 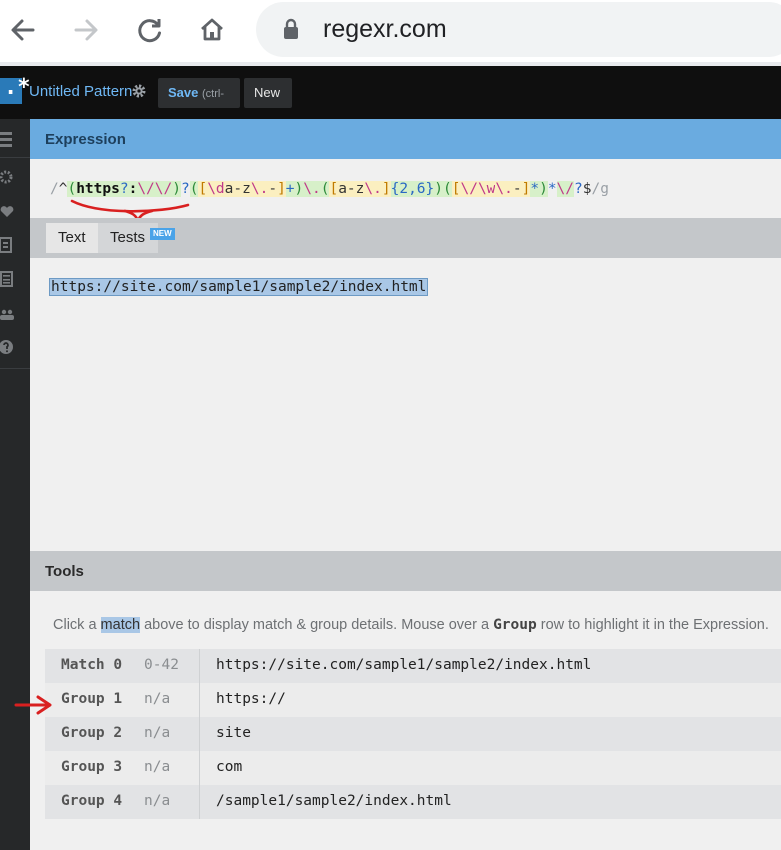 What do you see at coordinates (54, 189) in the screenshot?
I see `regex-token: /` at bounding box center [54, 189].